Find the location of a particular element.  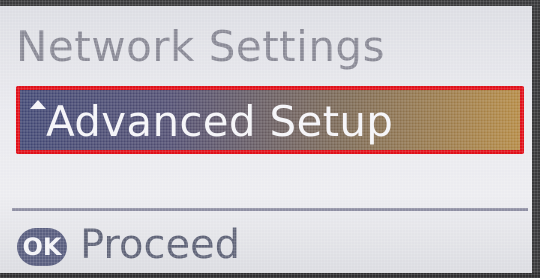

screen-bezel-top is located at coordinates (270, 3).